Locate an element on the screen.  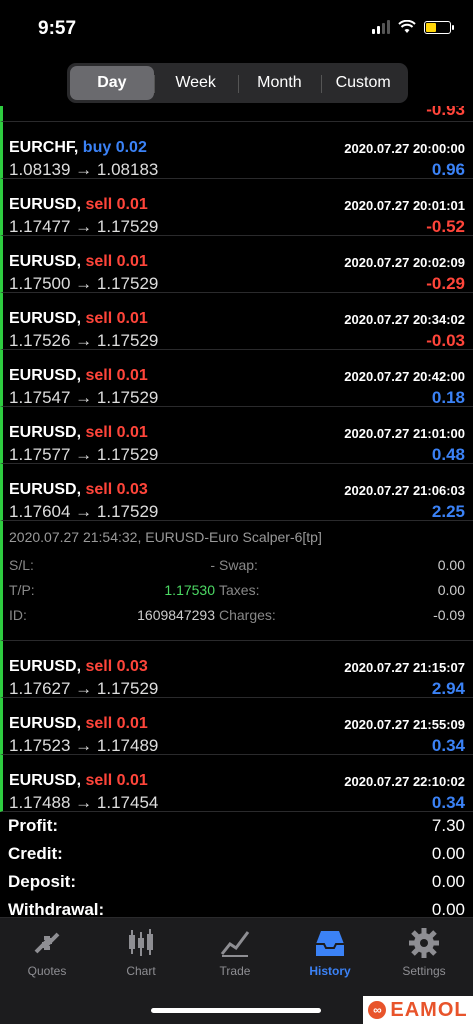
tab-history: History is located at coordinates (330, 952).